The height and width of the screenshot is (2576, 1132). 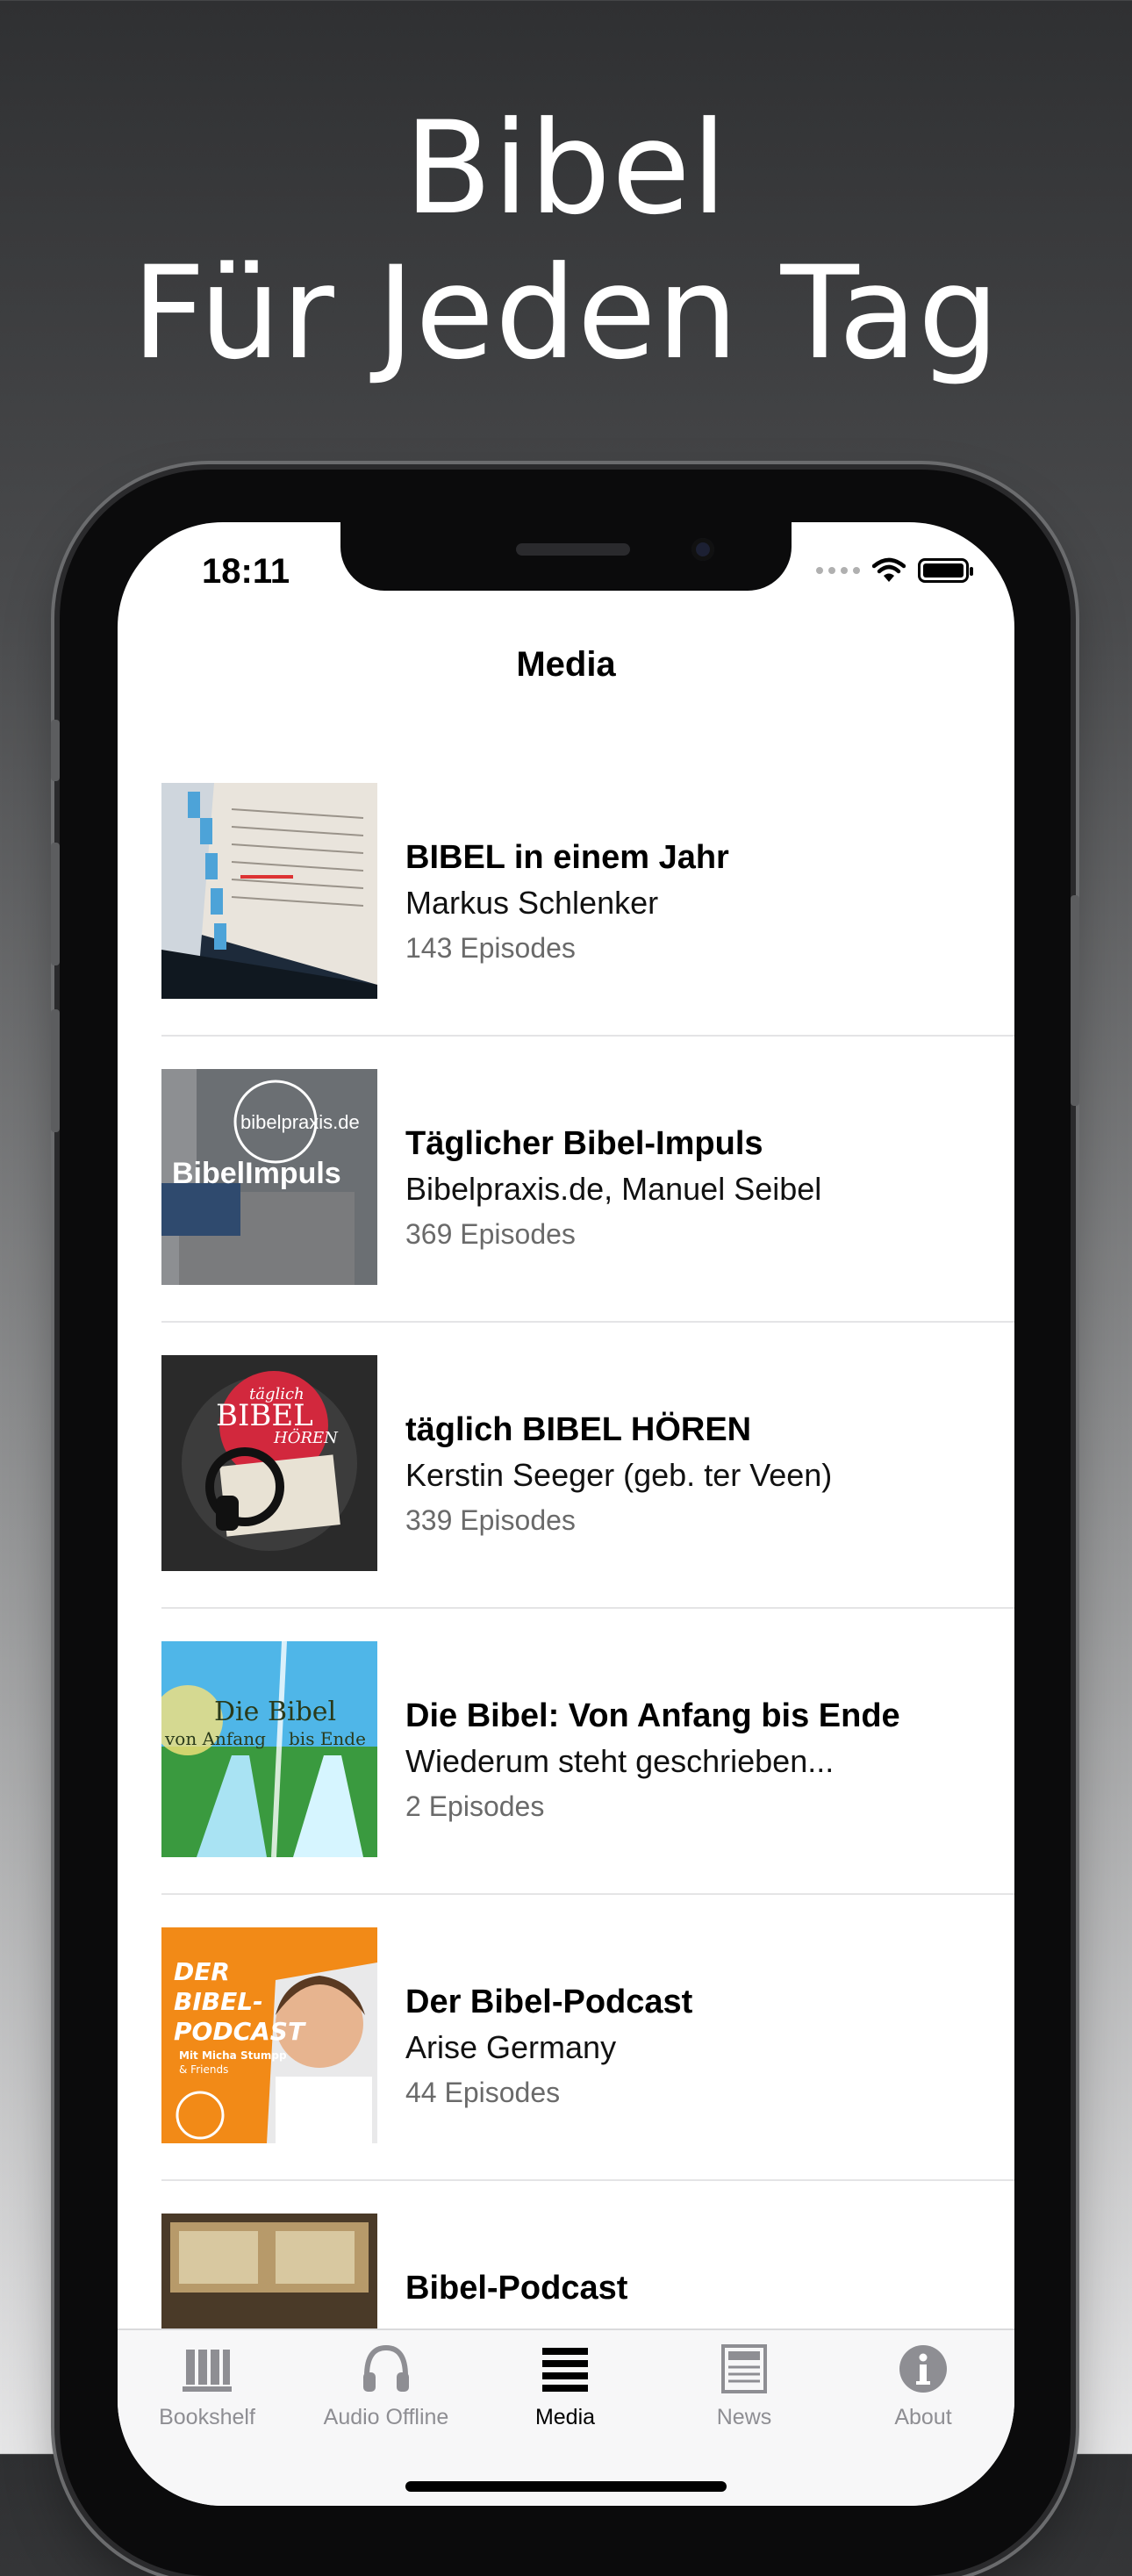 What do you see at coordinates (207, 2417) in the screenshot?
I see `tab-label: Bookshelf` at bounding box center [207, 2417].